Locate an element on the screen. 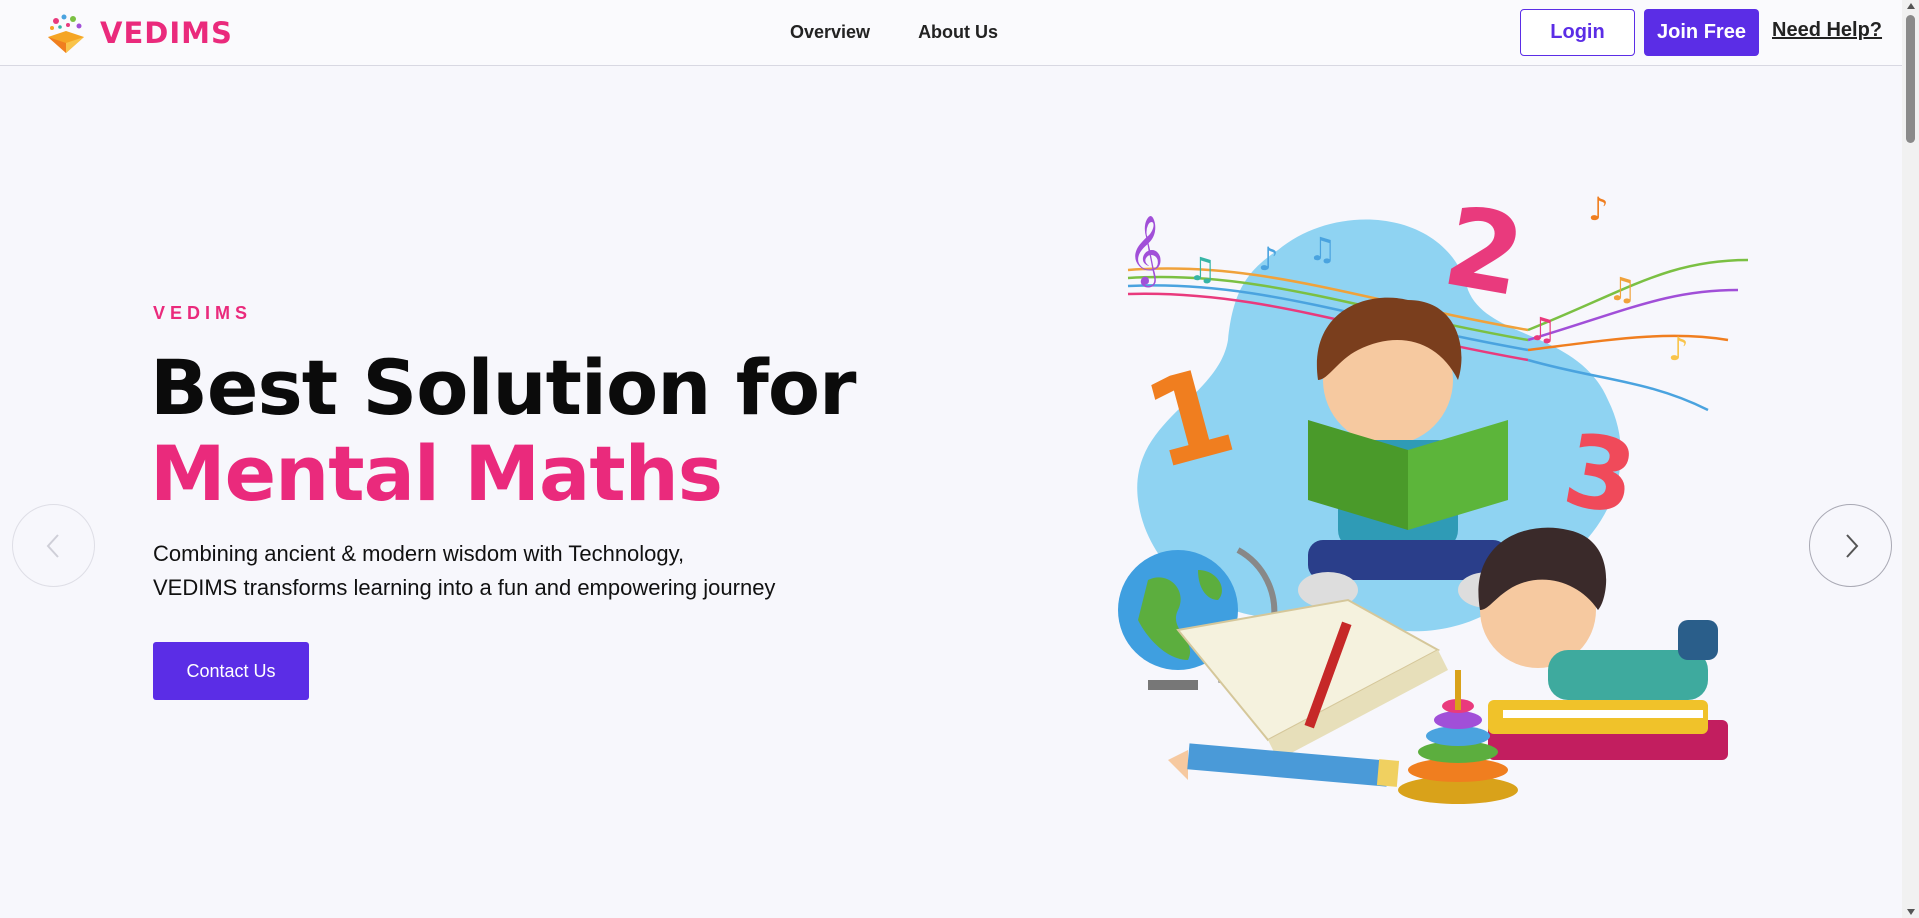  brand-logo: VEDIMS is located at coordinates (137, 33).